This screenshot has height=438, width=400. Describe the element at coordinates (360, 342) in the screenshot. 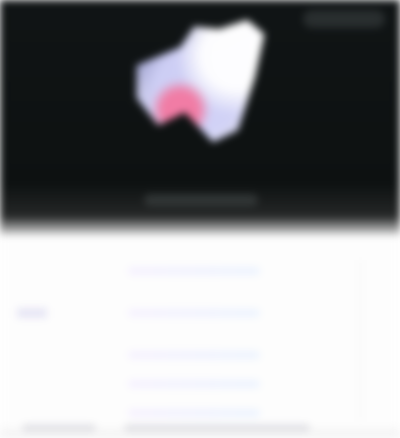

I see `panel-divider` at that location.